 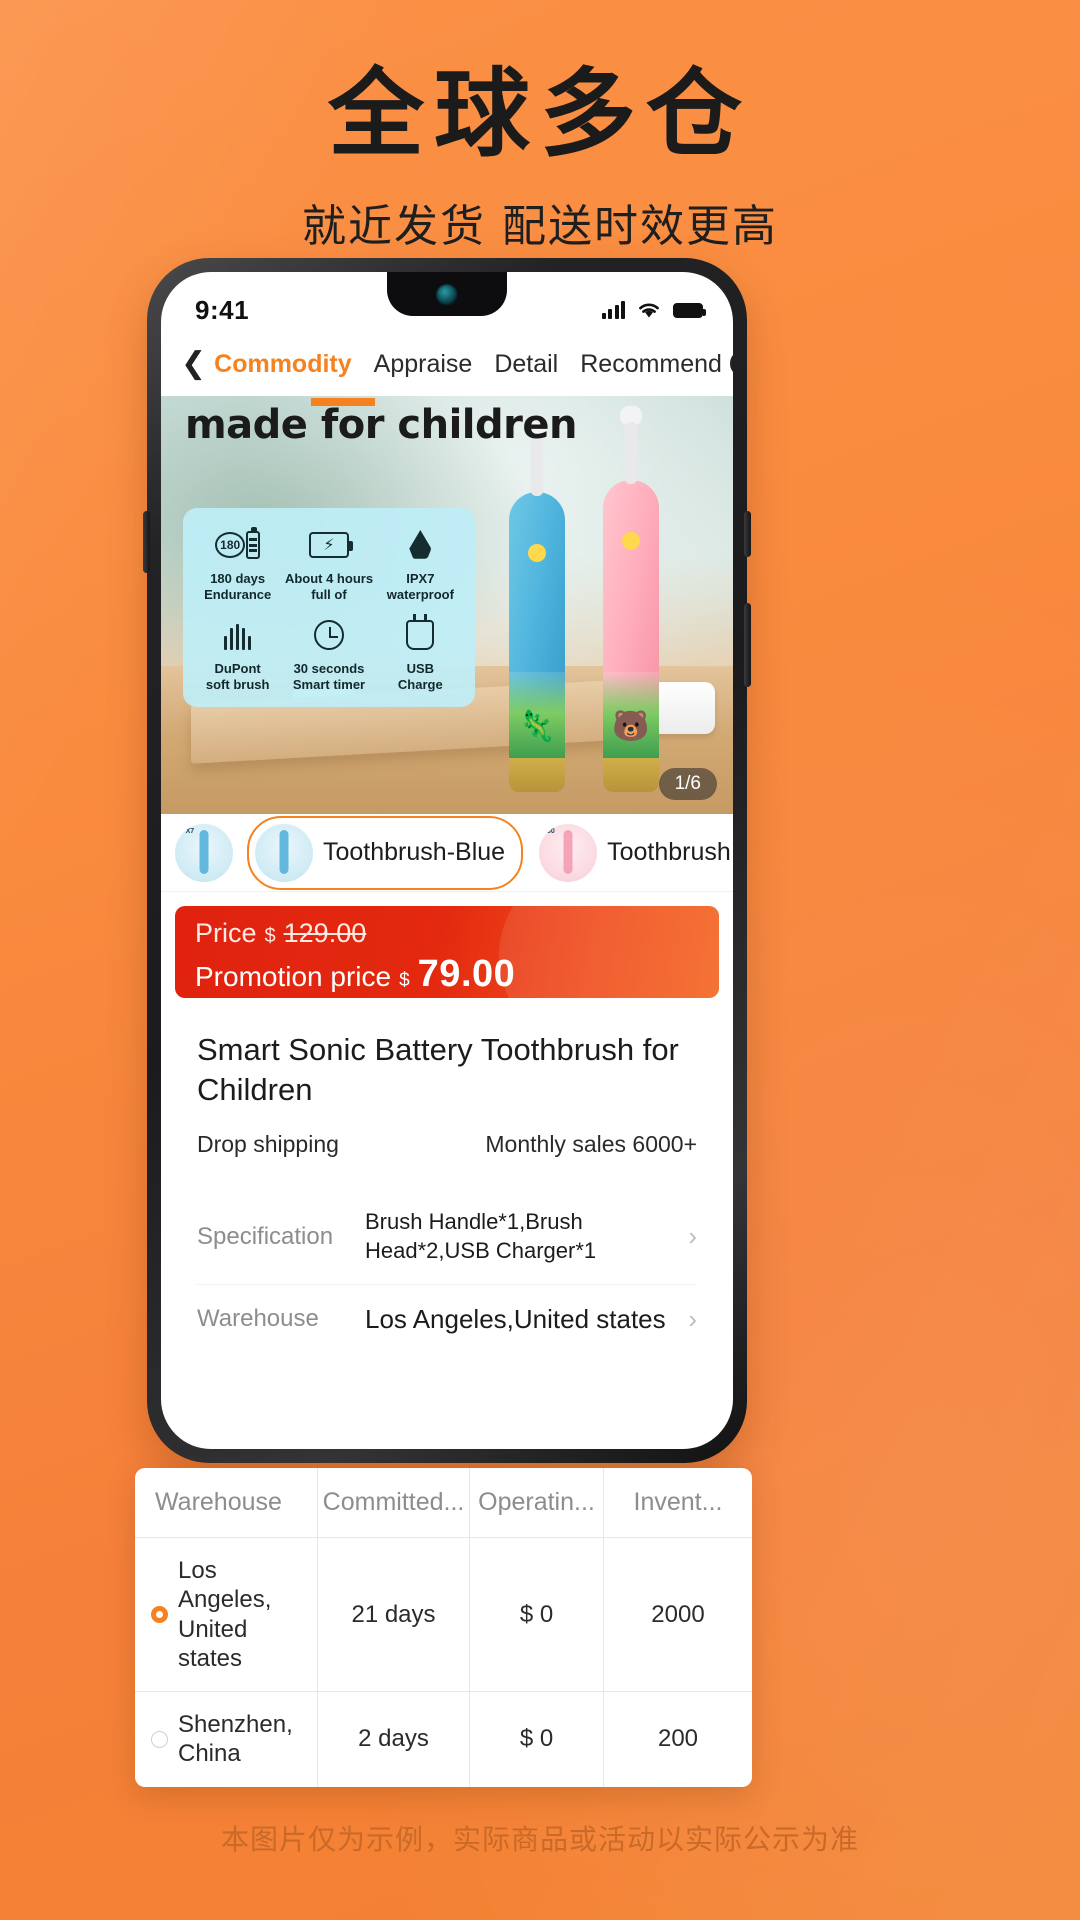 What do you see at coordinates (159, 1615) in the screenshot?
I see `radio-selected-icon` at bounding box center [159, 1615].